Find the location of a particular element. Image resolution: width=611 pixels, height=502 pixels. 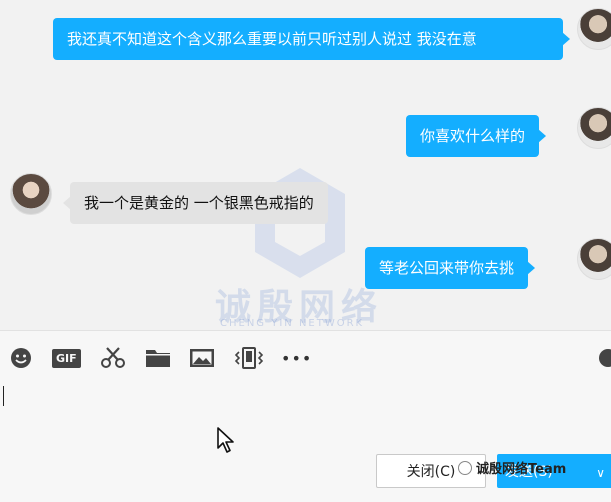

image-icon is located at coordinates (202, 358).